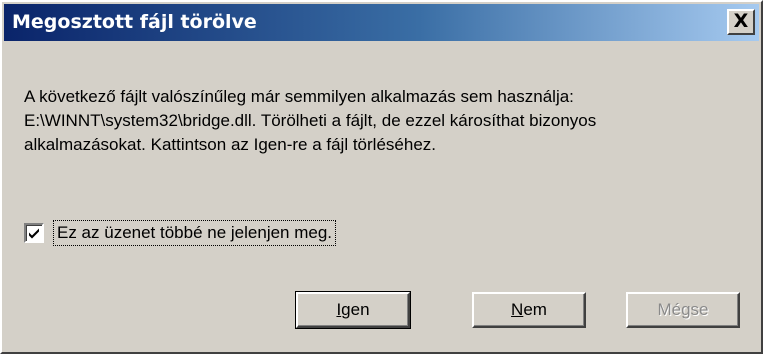 This screenshot has width=763, height=354. I want to click on dont-show-again-checkbox, so click(34, 233).